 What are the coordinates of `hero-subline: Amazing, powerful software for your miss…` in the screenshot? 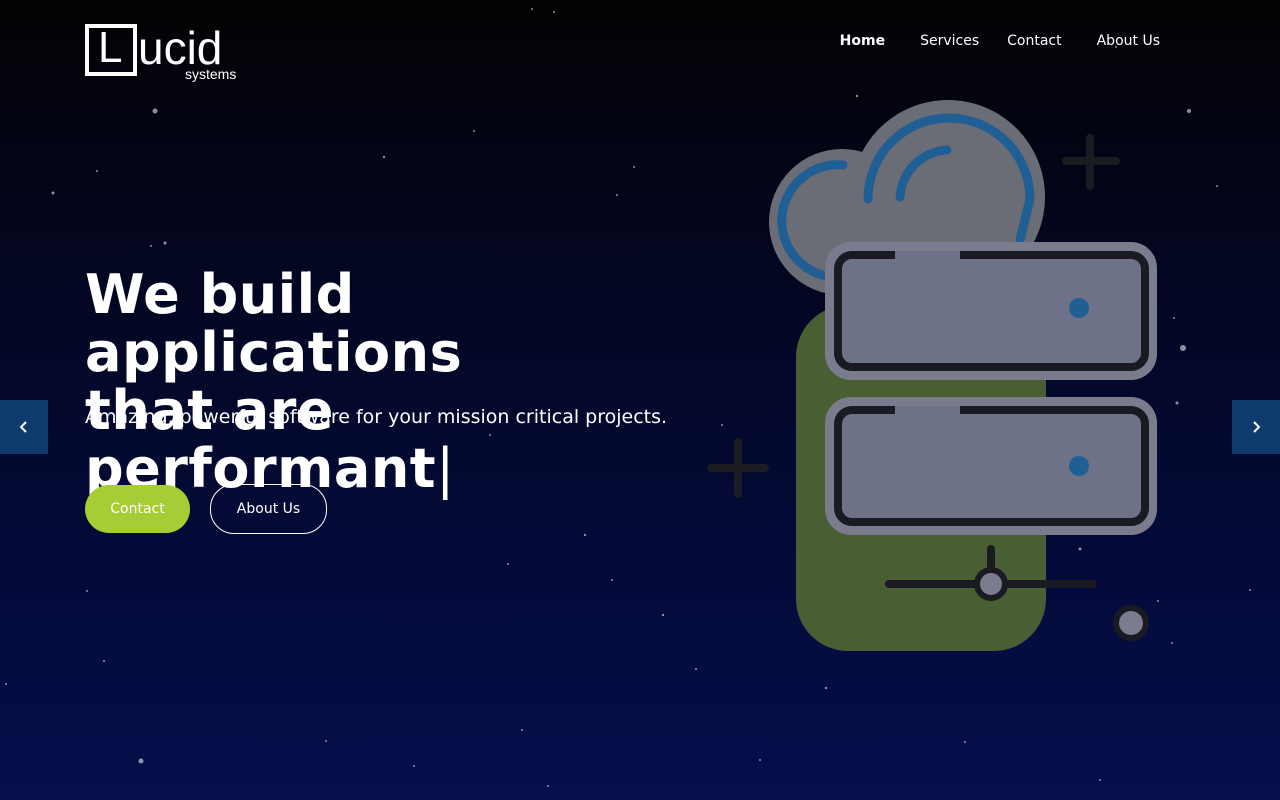 It's located at (376, 417).